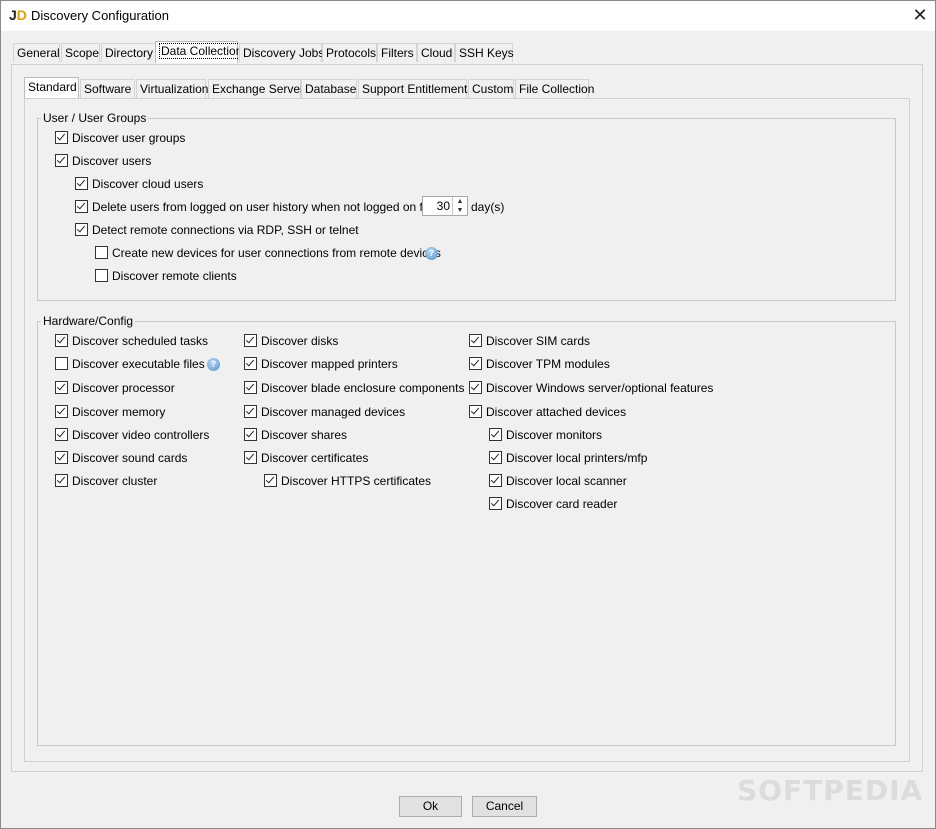  What do you see at coordinates (333, 412) in the screenshot?
I see `checkbox-label: Discover managed devices` at bounding box center [333, 412].